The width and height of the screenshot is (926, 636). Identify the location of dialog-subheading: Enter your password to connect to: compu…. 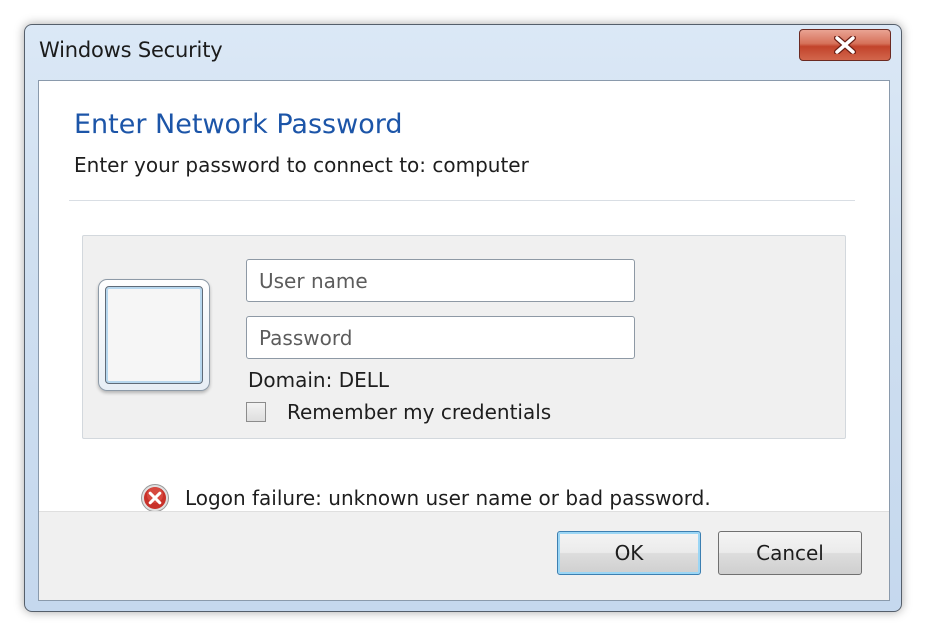
(301, 165).